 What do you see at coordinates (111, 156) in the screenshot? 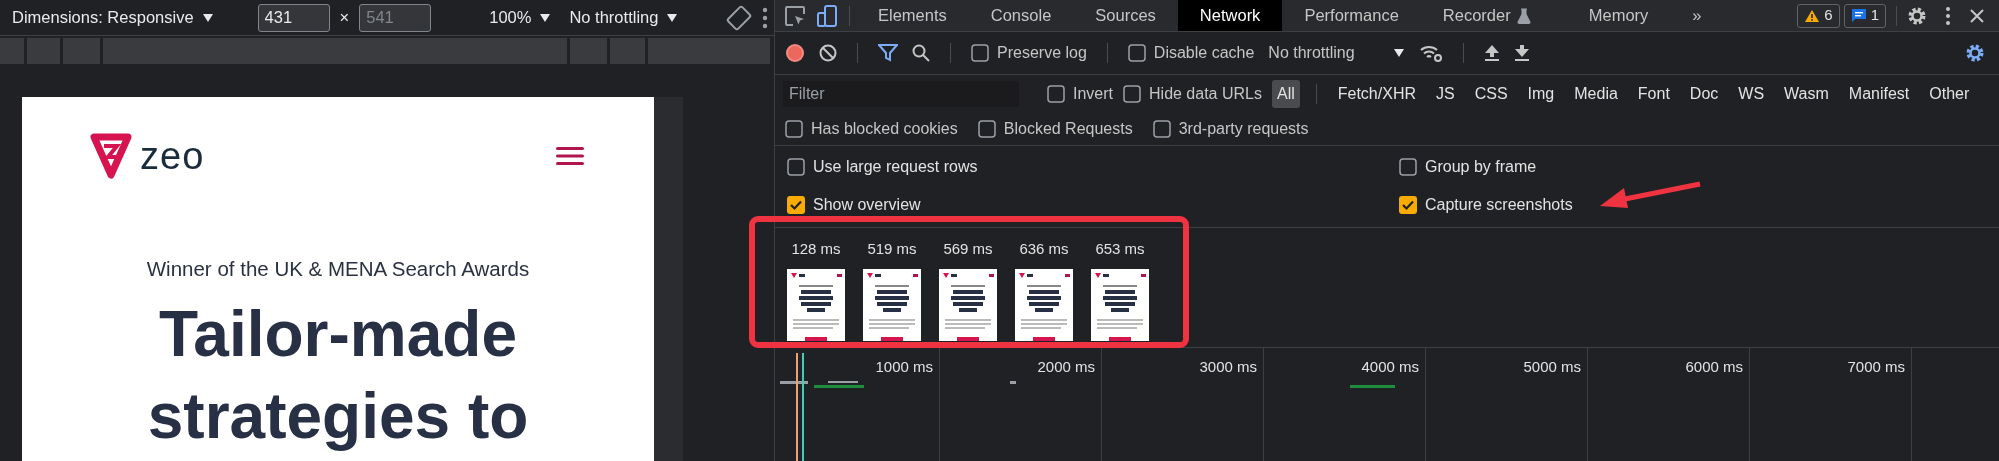
I see `logo-icon` at bounding box center [111, 156].